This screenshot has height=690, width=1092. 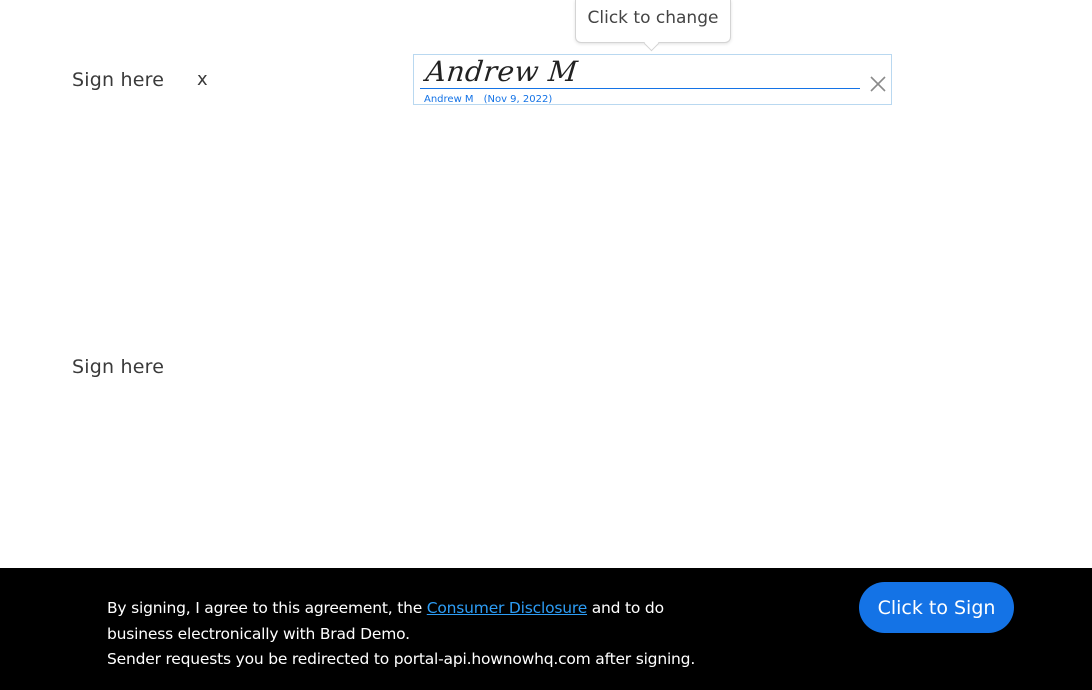 I want to click on sign-here-label-1: Sign here, so click(x=118, y=80).